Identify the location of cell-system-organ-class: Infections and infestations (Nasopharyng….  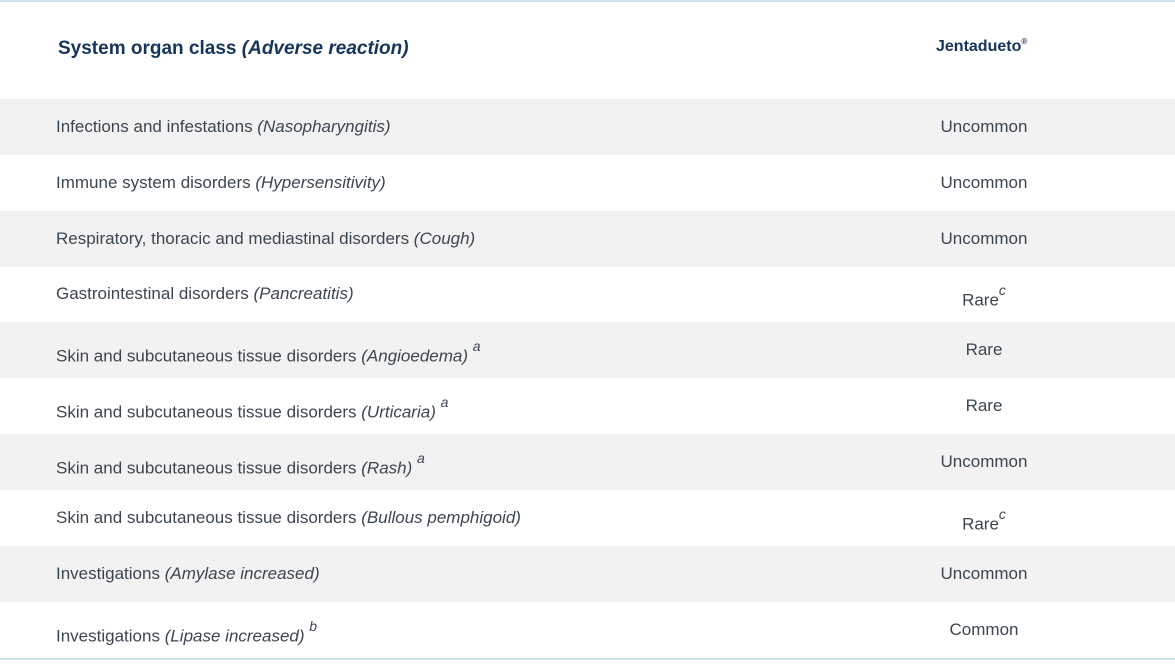
(223, 127).